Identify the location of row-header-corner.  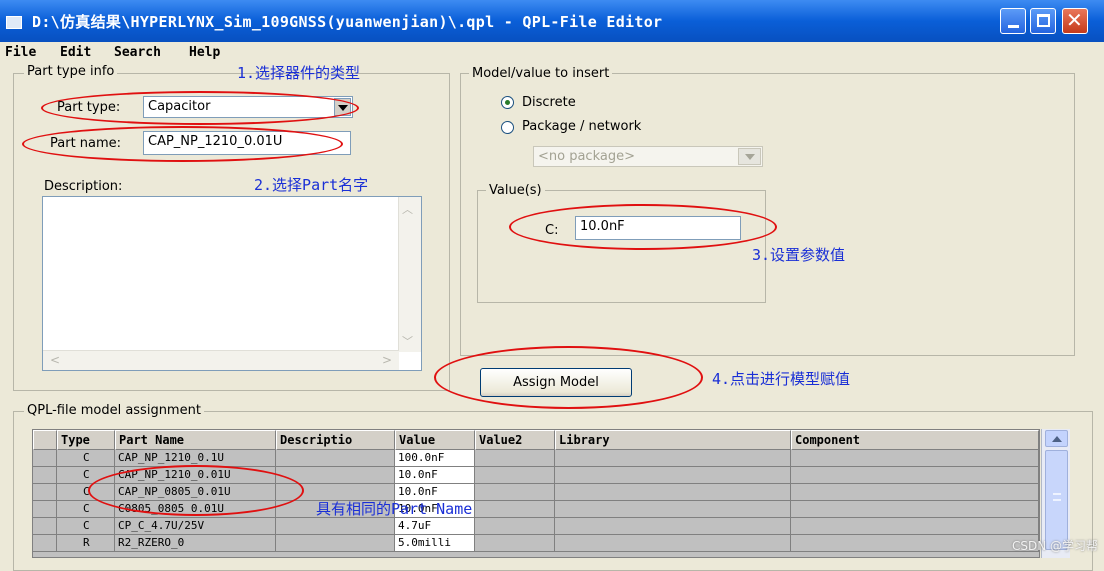
(45, 440).